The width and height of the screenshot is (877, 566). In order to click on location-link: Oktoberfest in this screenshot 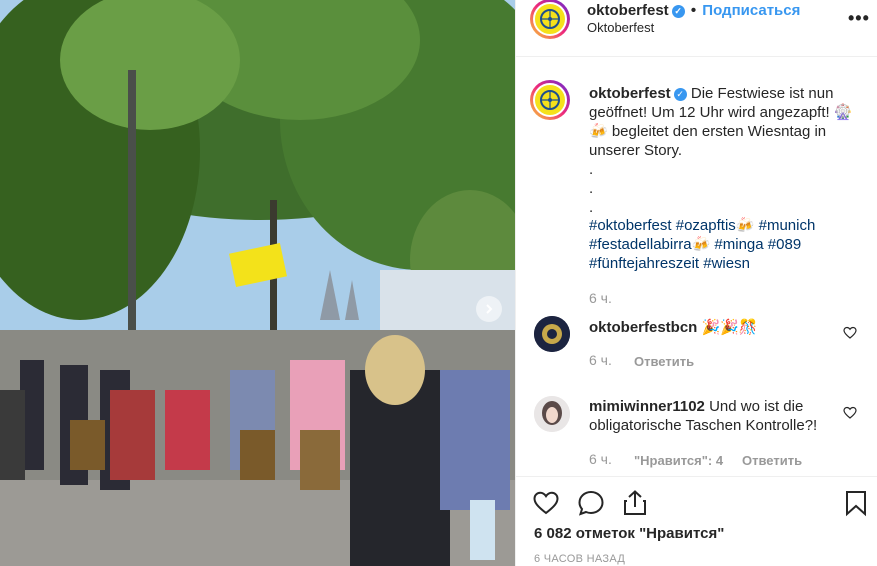, I will do `click(620, 27)`.